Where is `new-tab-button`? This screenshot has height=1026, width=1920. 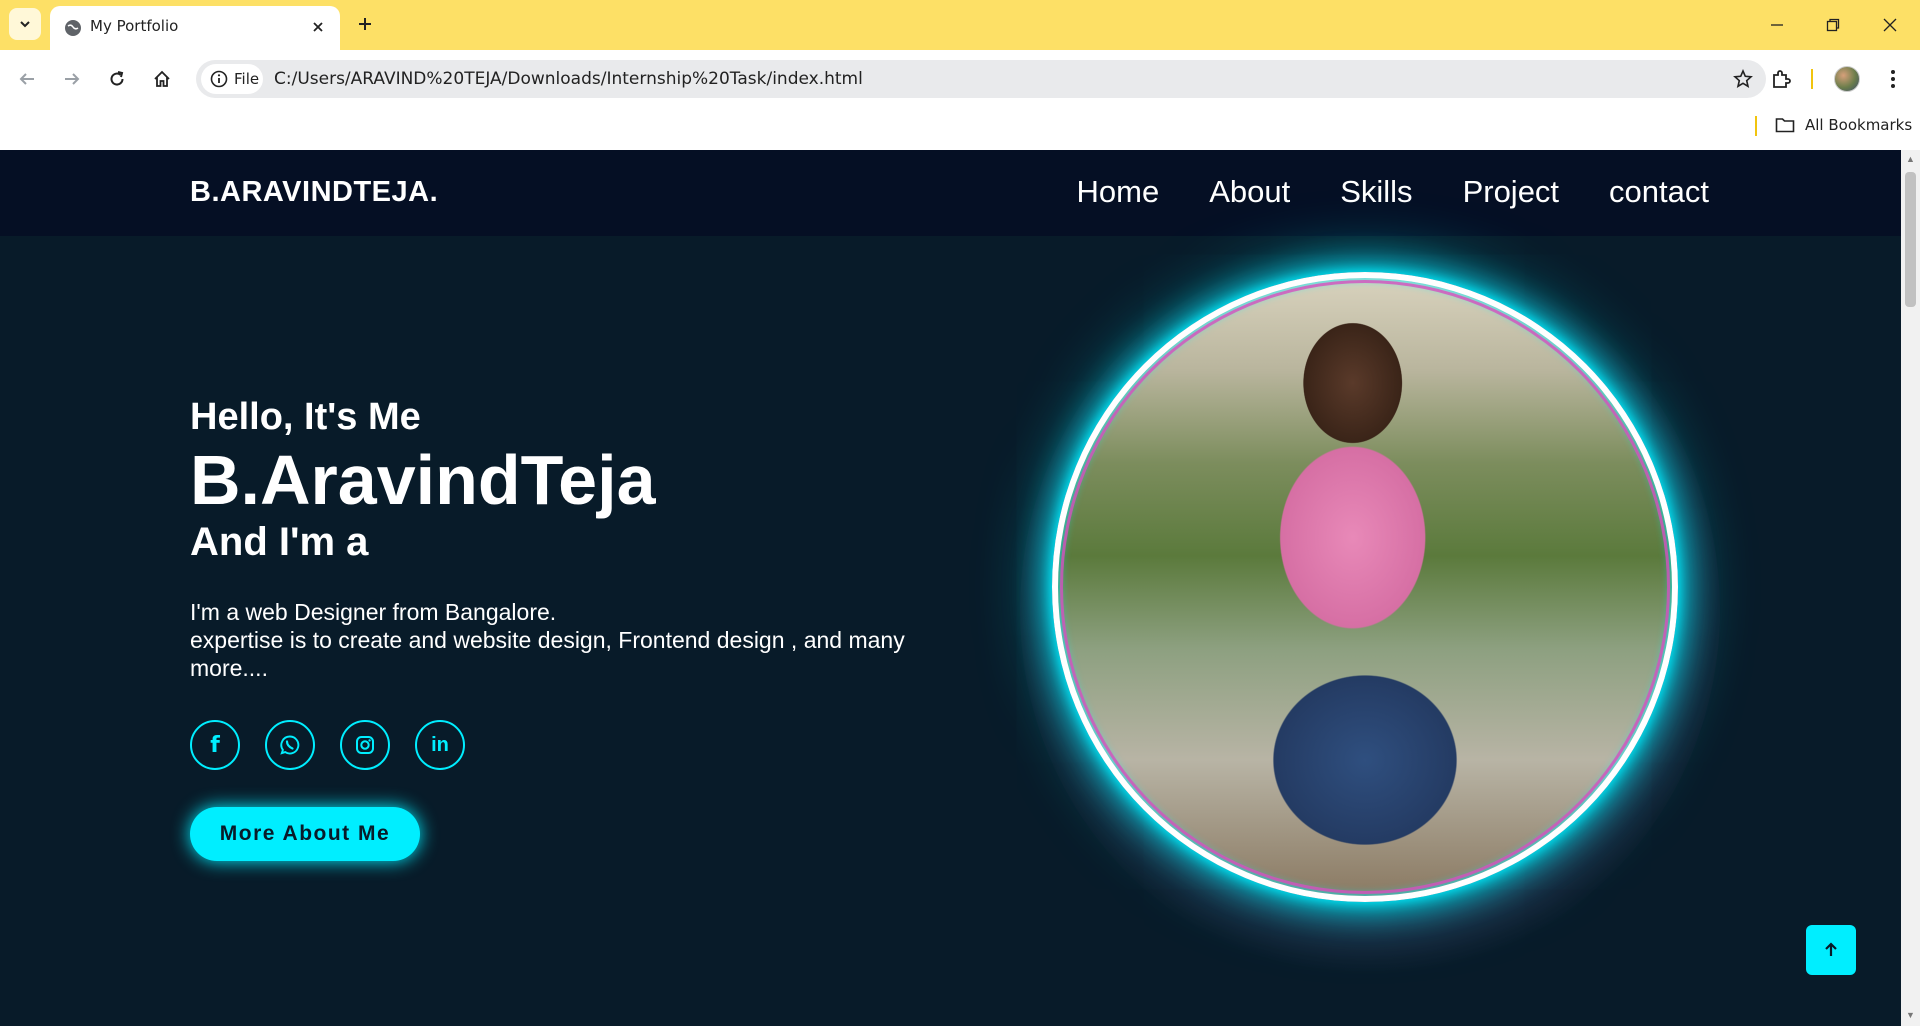 new-tab-button is located at coordinates (365, 24).